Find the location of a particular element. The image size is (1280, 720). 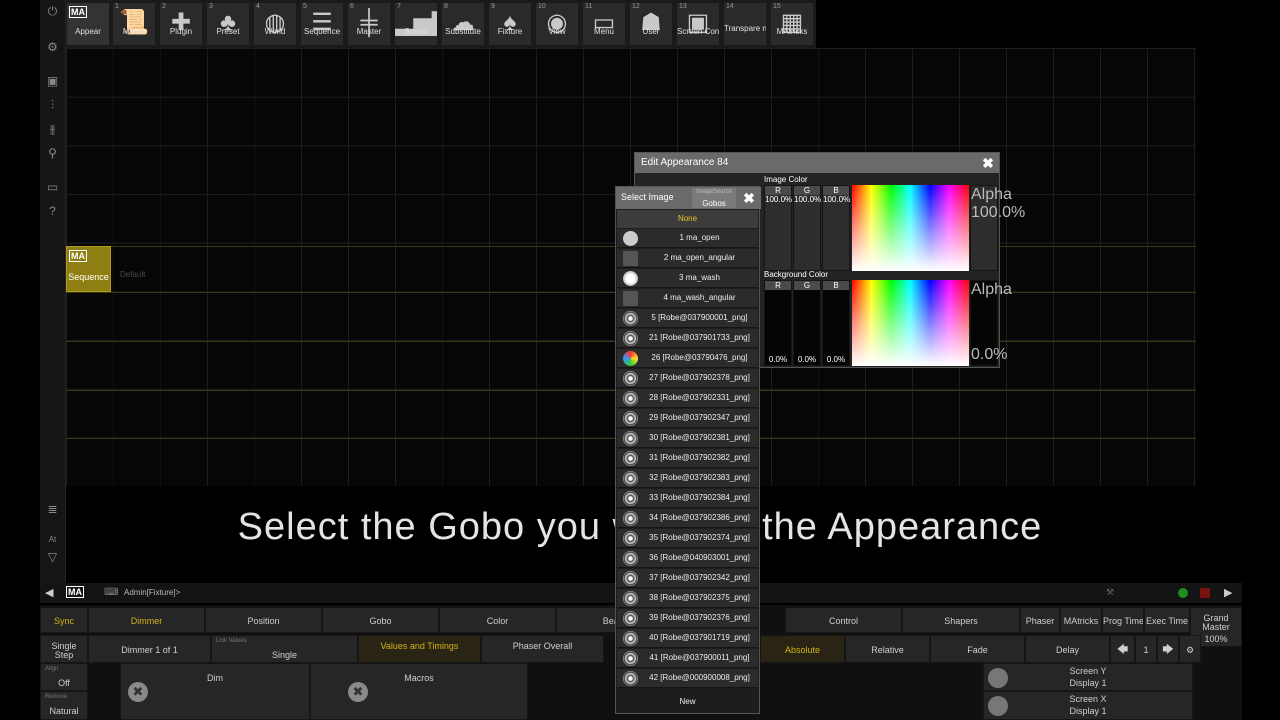

menu-pool-button: 11 ▭ Menu is located at coordinates (604, 24).